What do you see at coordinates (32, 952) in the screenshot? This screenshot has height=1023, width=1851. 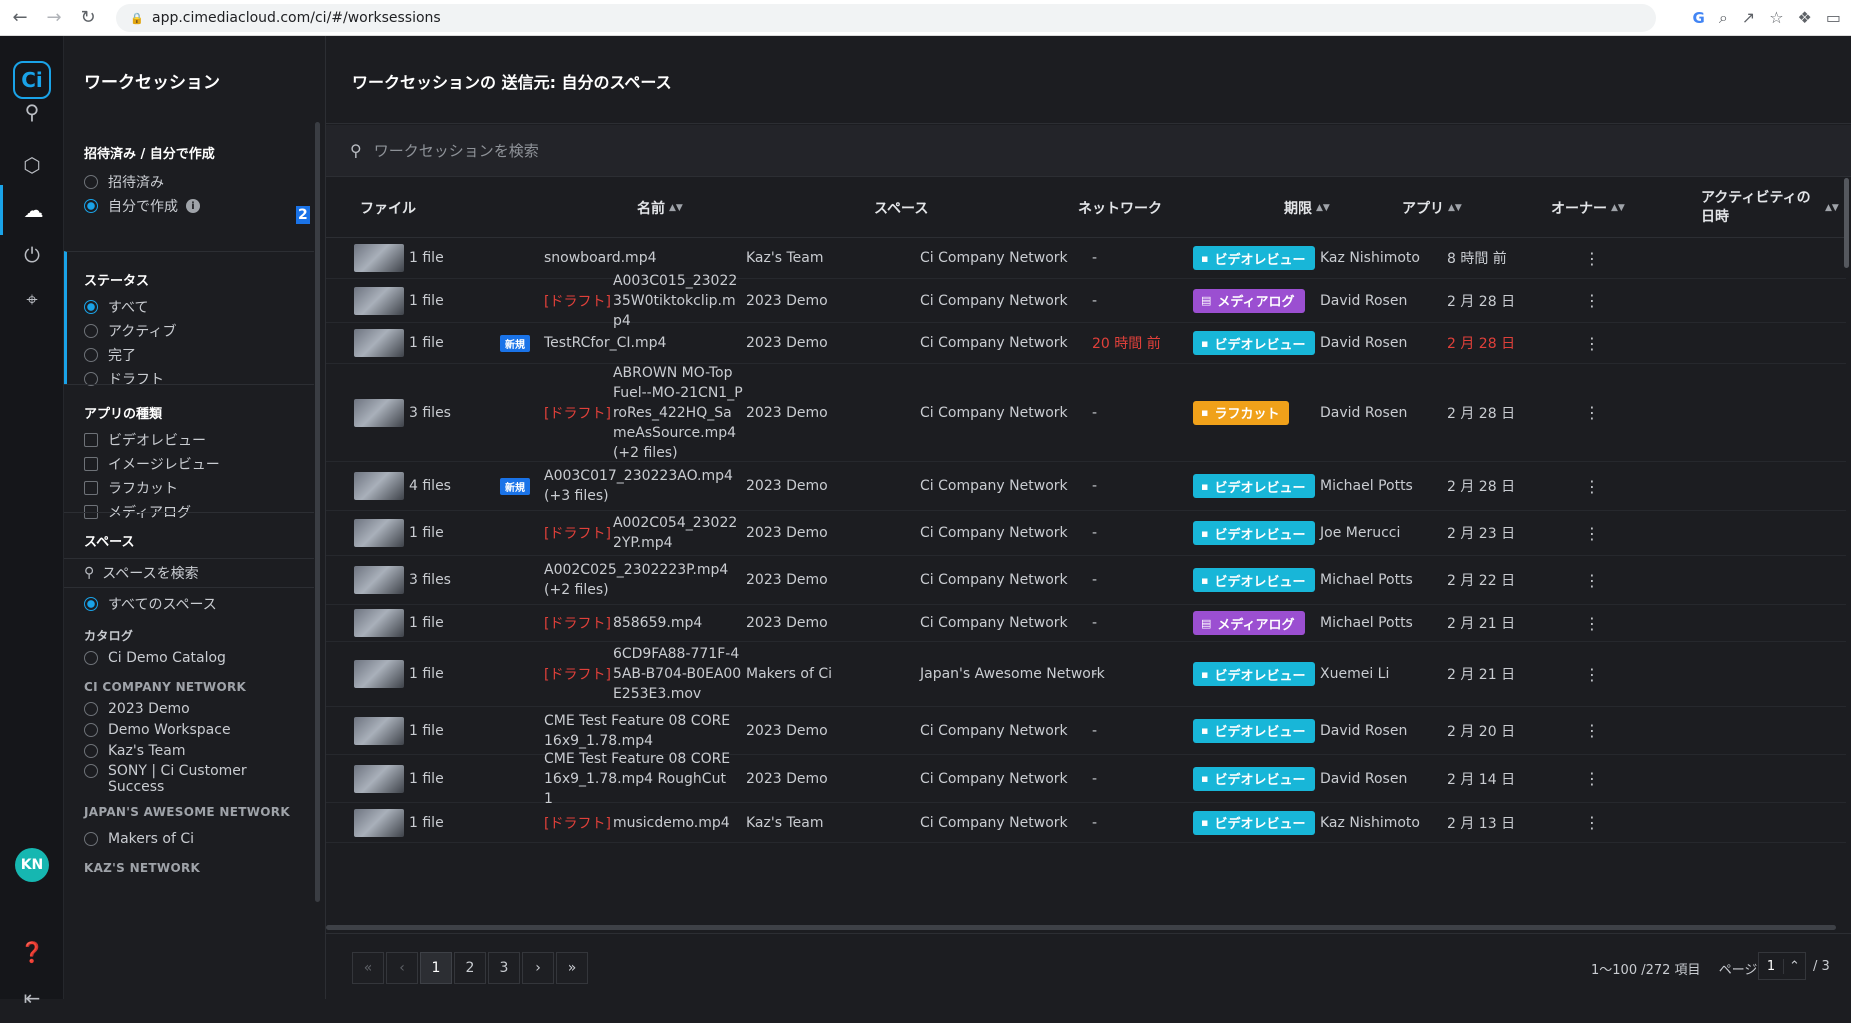 I see `help-icon: ❓` at bounding box center [32, 952].